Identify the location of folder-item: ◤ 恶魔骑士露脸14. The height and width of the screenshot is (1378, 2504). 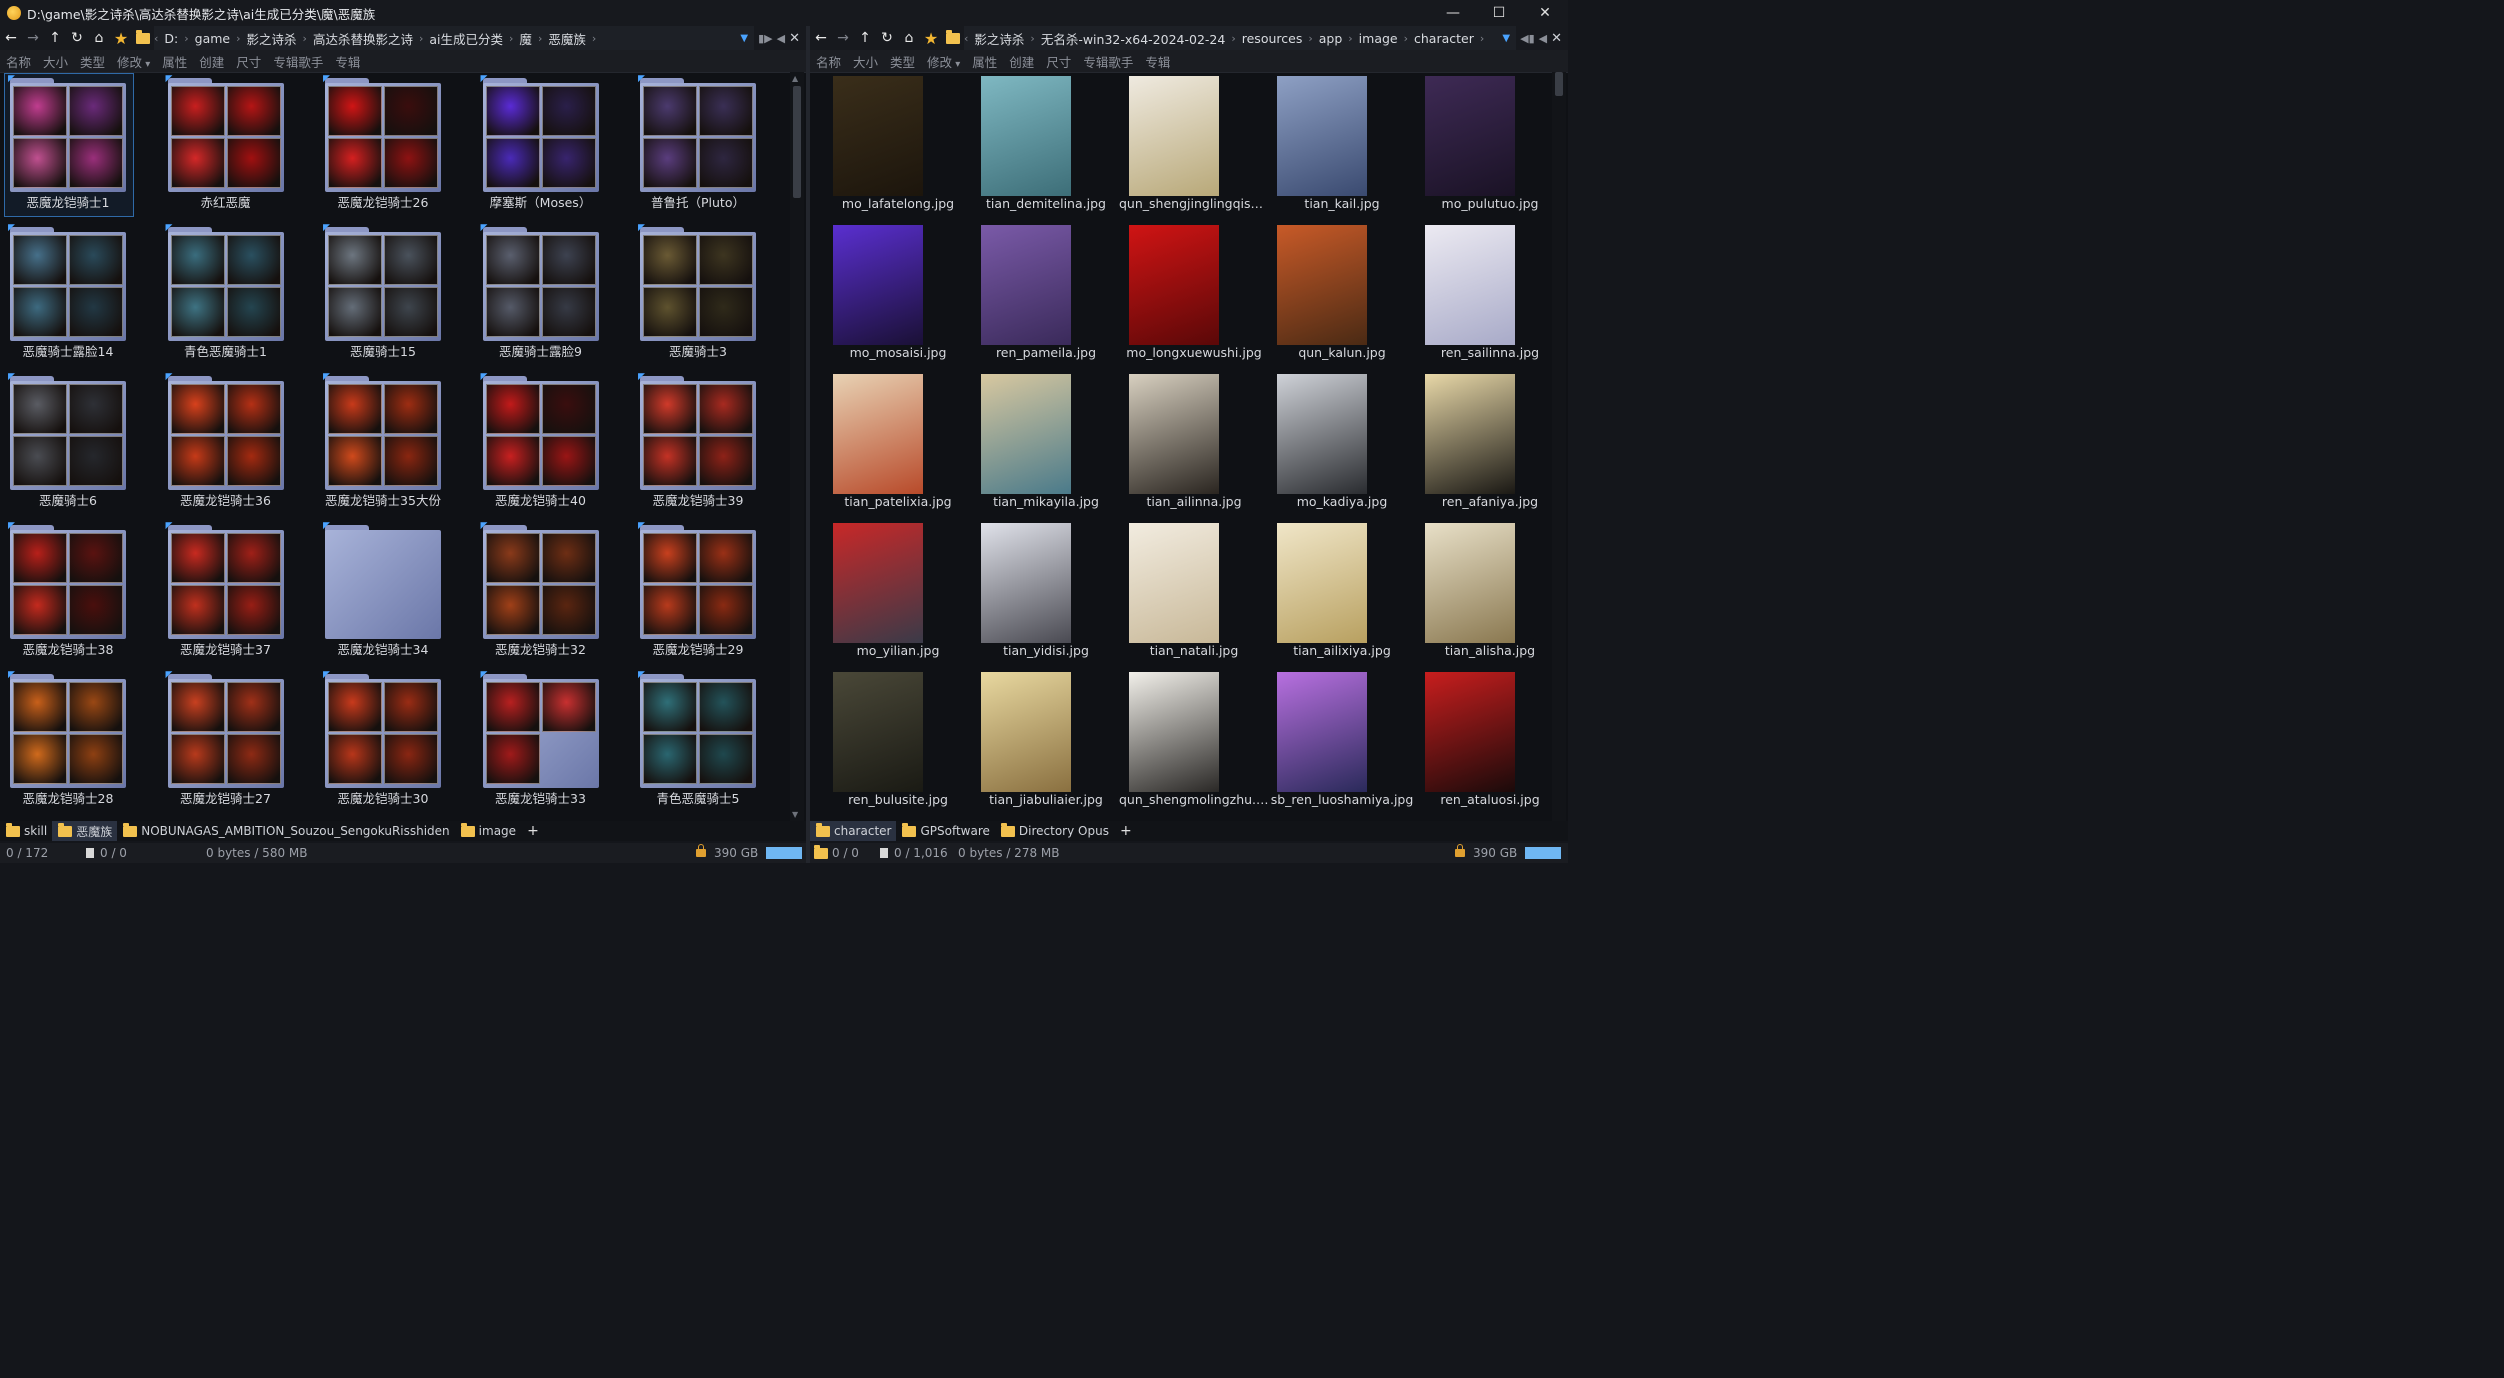
(79, 295).